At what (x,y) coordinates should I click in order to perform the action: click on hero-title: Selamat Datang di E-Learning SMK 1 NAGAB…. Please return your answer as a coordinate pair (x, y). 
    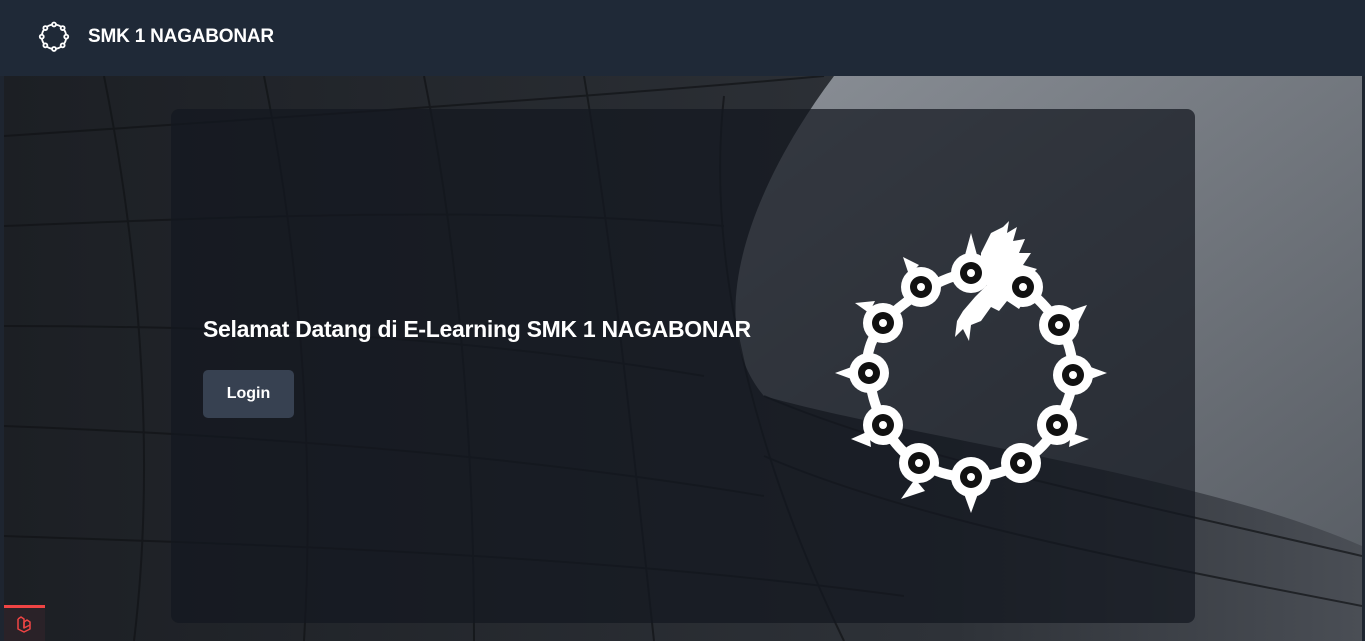
    Looking at the image, I should click on (477, 329).